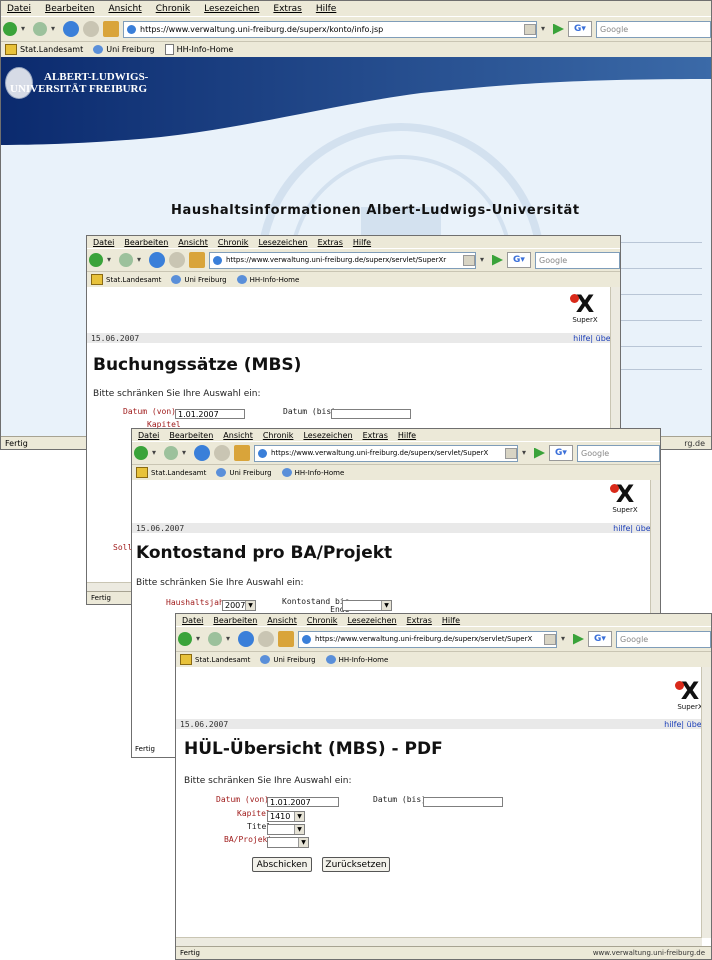 This screenshot has width=712, height=960. I want to click on vertical-scrollbar, so click(706, 802).